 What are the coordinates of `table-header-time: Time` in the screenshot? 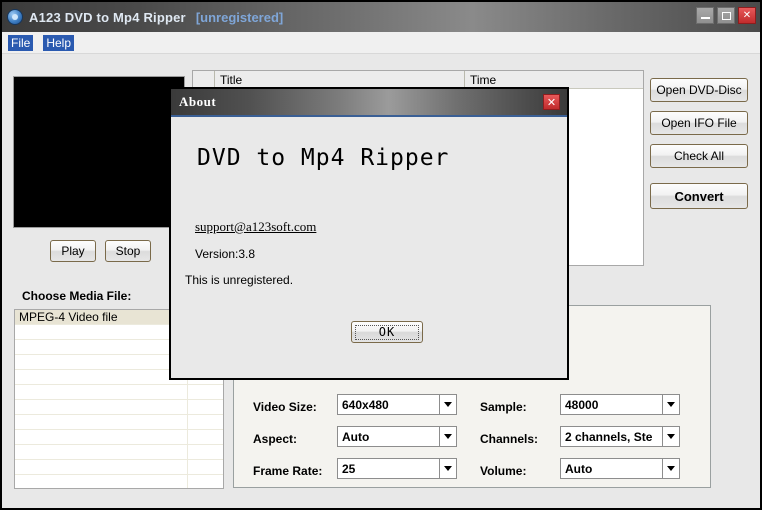 It's located at (554, 79).